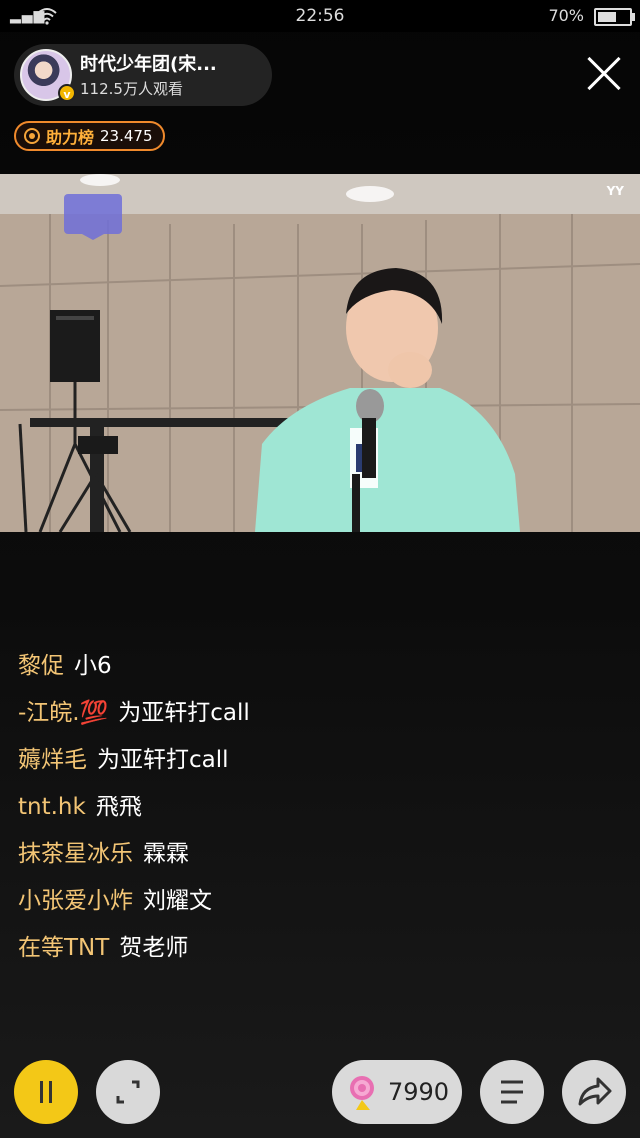 This screenshot has height=1138, width=640. Describe the element at coordinates (318, 669) in the screenshot. I see `chat-message: 黎促 小6` at that location.